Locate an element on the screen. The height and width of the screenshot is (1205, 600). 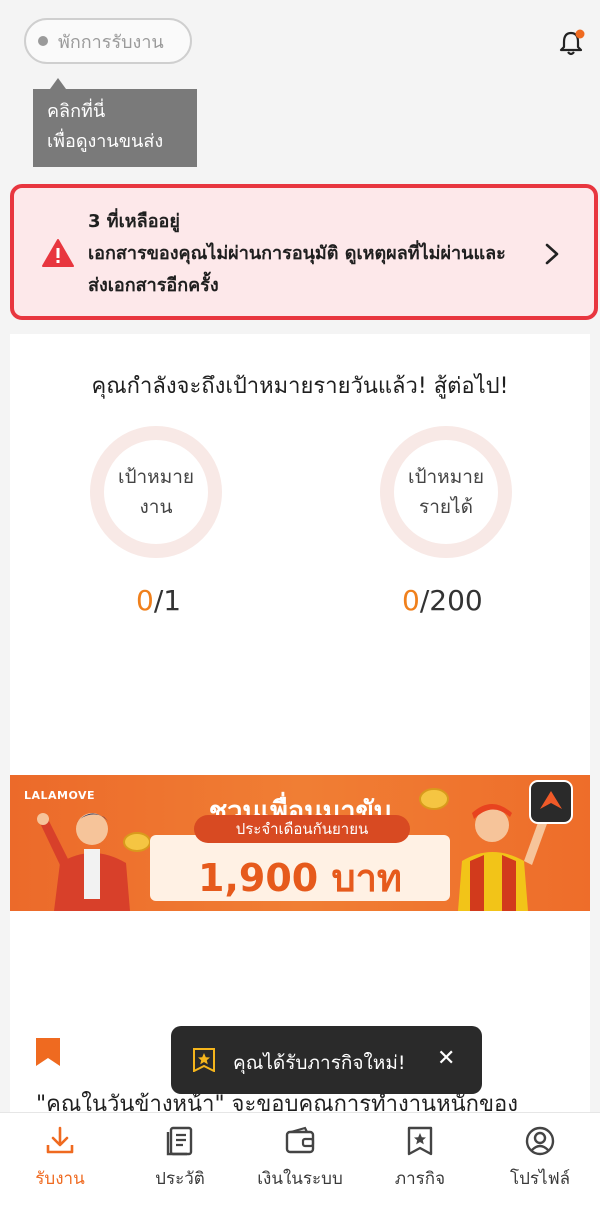
tooltip-line-1: คลิกที่นี่ is located at coordinates (76, 111).